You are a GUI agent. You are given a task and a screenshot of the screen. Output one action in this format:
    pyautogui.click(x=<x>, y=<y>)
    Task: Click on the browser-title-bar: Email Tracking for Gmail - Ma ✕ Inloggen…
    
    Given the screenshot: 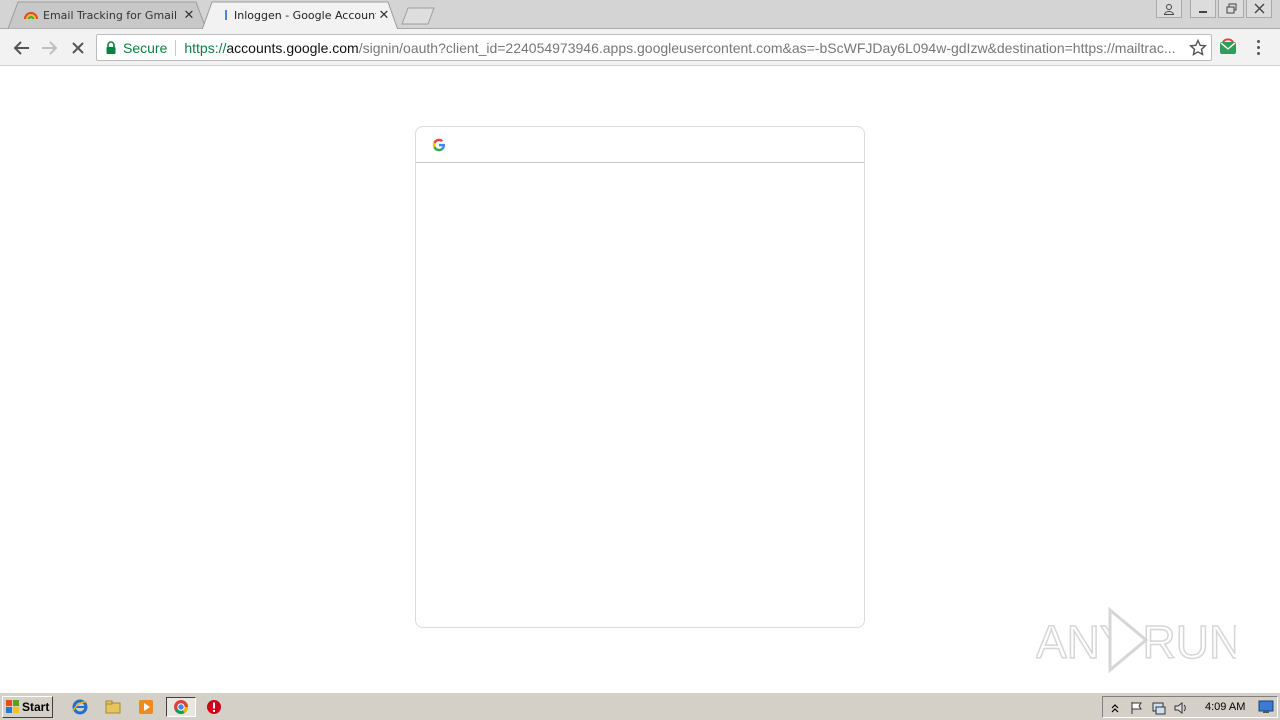 What is the action you would take?
    pyautogui.click(x=640, y=14)
    